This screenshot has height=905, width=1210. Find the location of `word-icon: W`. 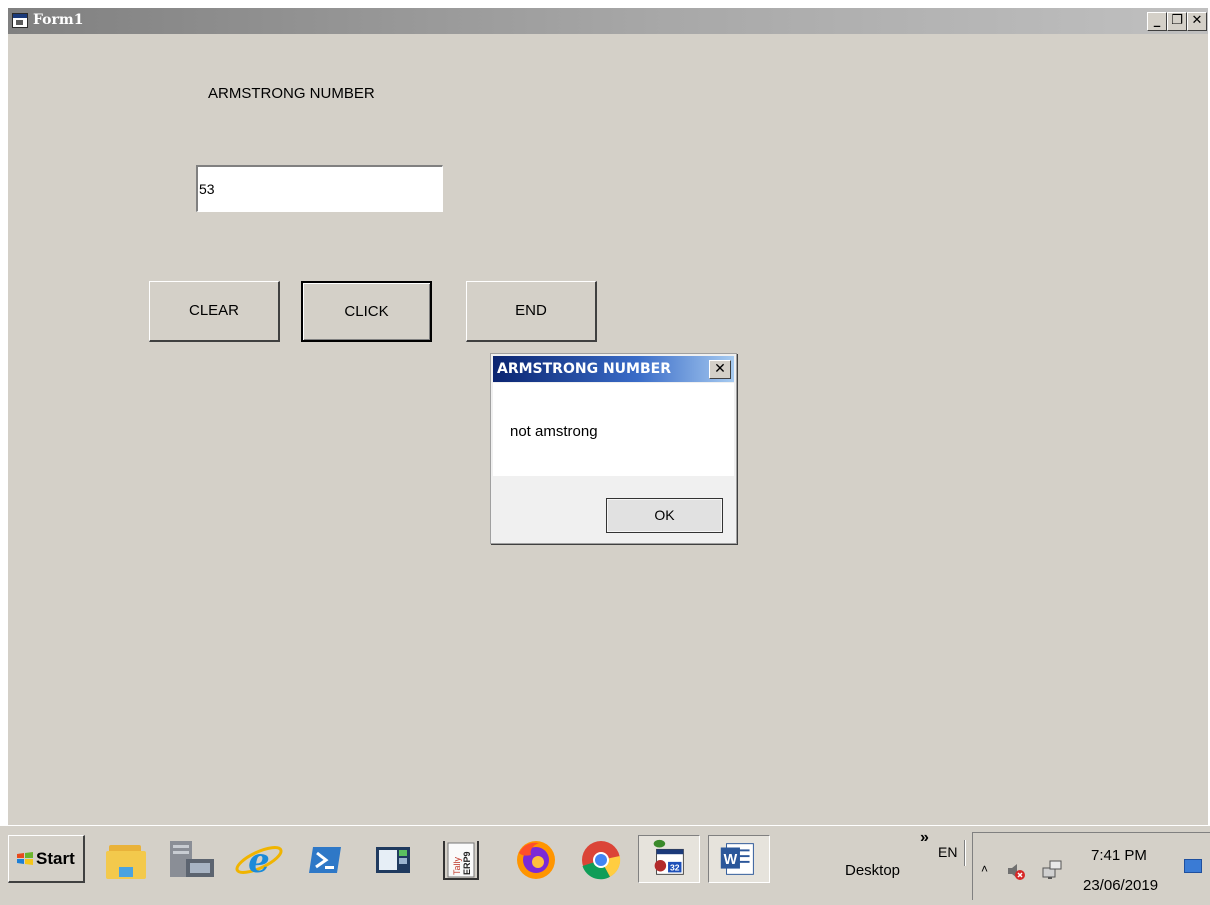

word-icon: W is located at coordinates (739, 859).